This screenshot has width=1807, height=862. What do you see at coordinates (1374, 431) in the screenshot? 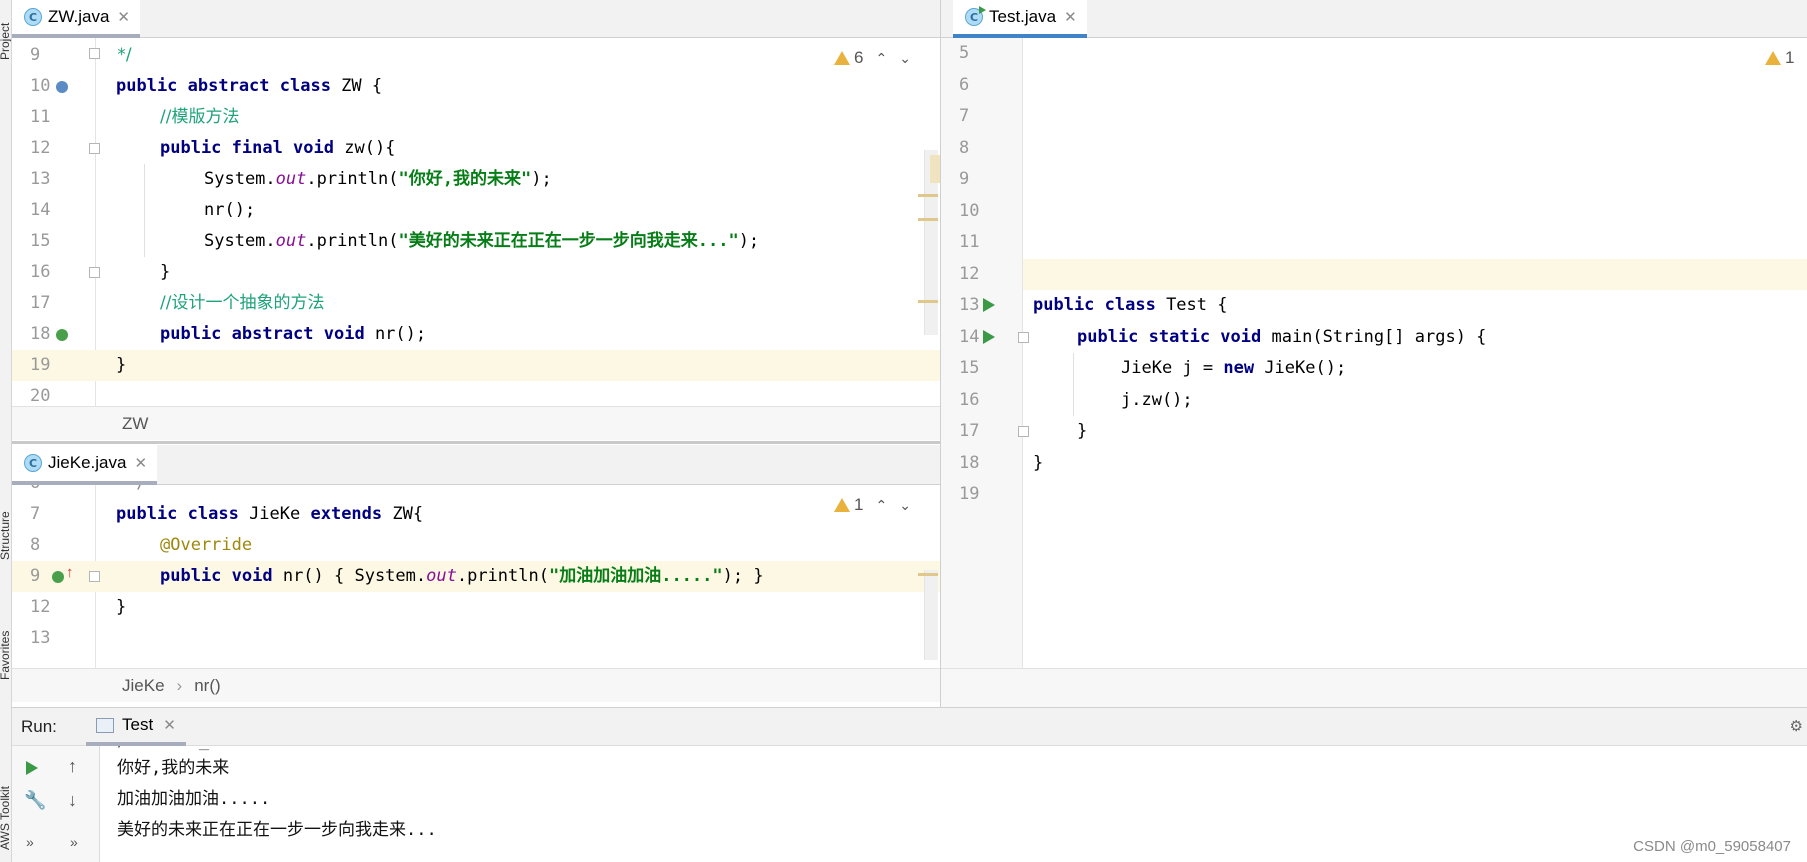
I see `code-line: 17 }` at bounding box center [1374, 431].